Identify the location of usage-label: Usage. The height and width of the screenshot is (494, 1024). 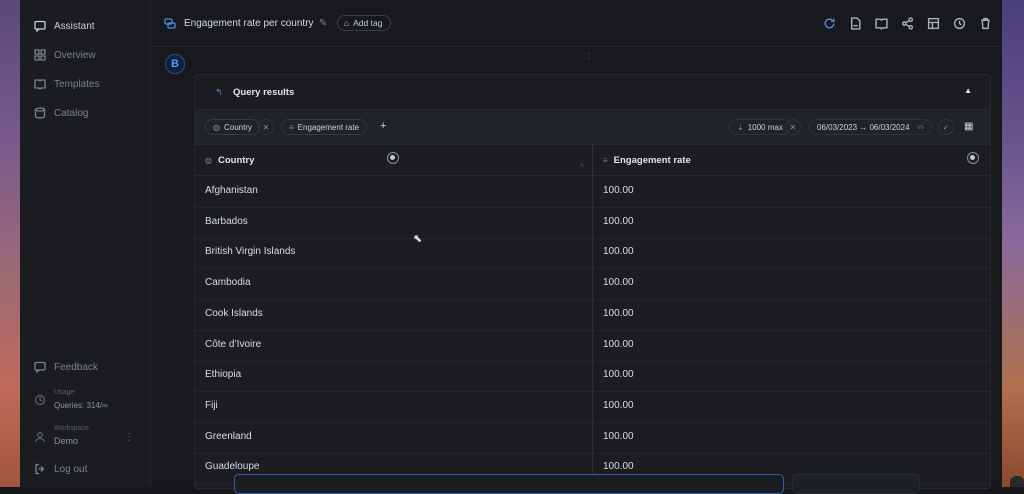
(64, 392).